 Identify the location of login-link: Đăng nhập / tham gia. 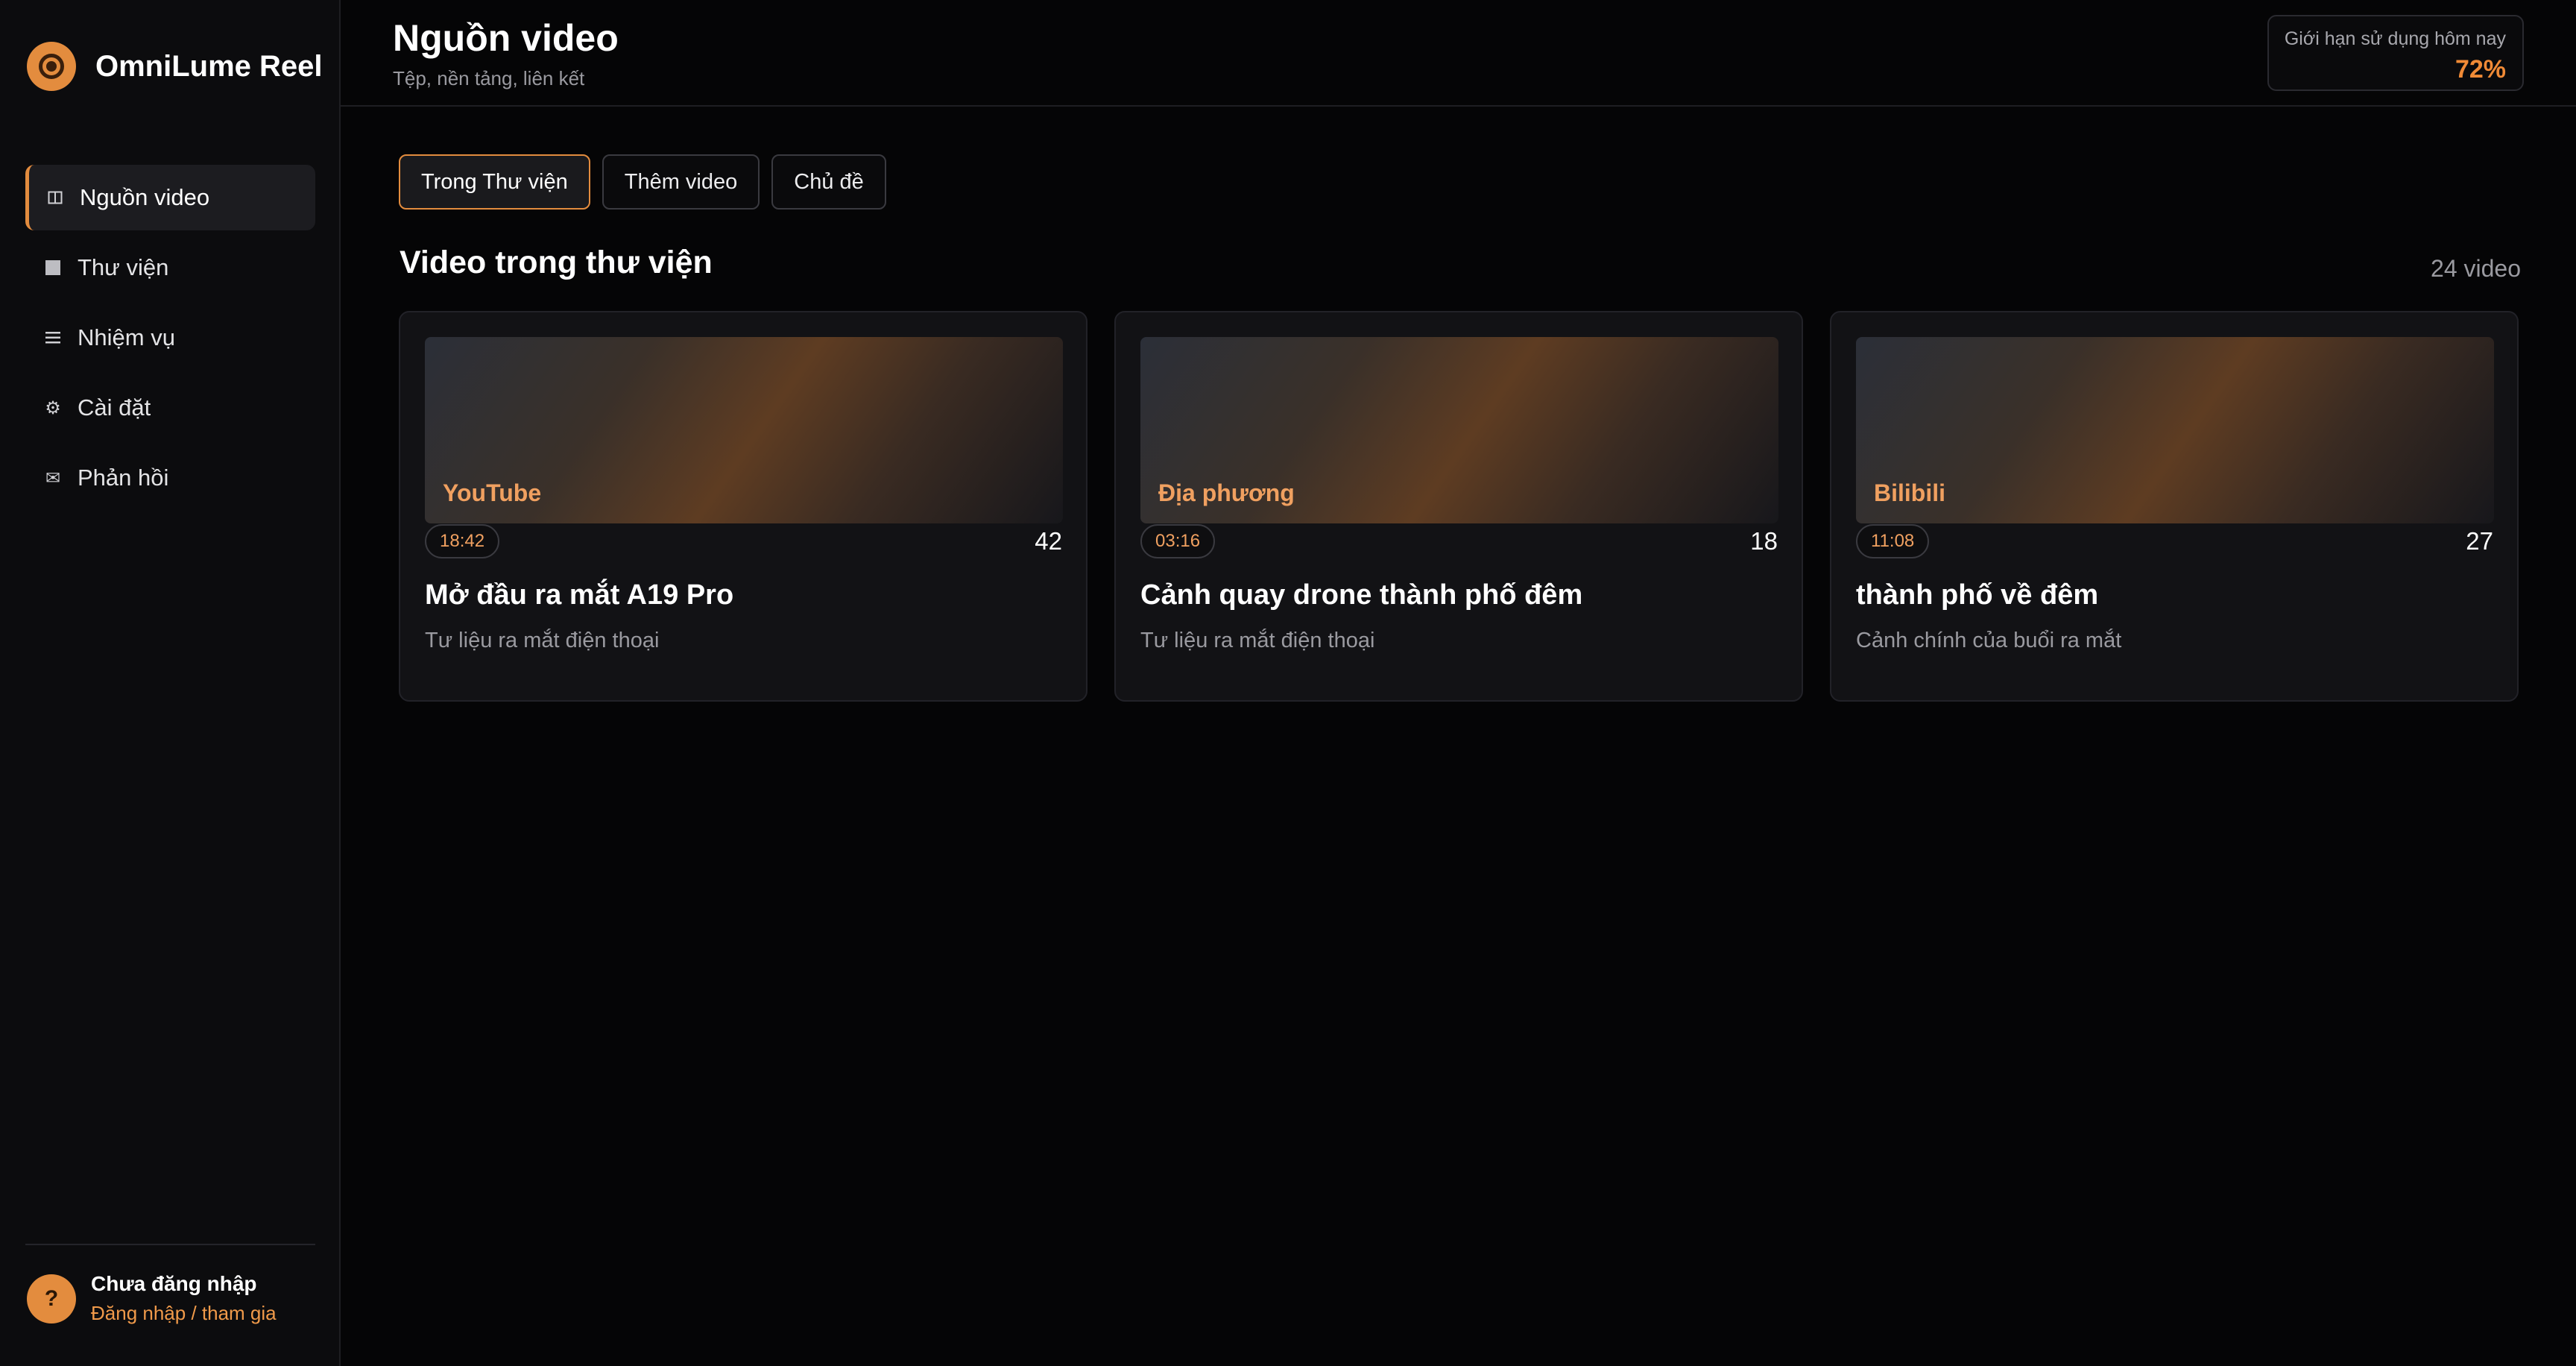
(184, 1313).